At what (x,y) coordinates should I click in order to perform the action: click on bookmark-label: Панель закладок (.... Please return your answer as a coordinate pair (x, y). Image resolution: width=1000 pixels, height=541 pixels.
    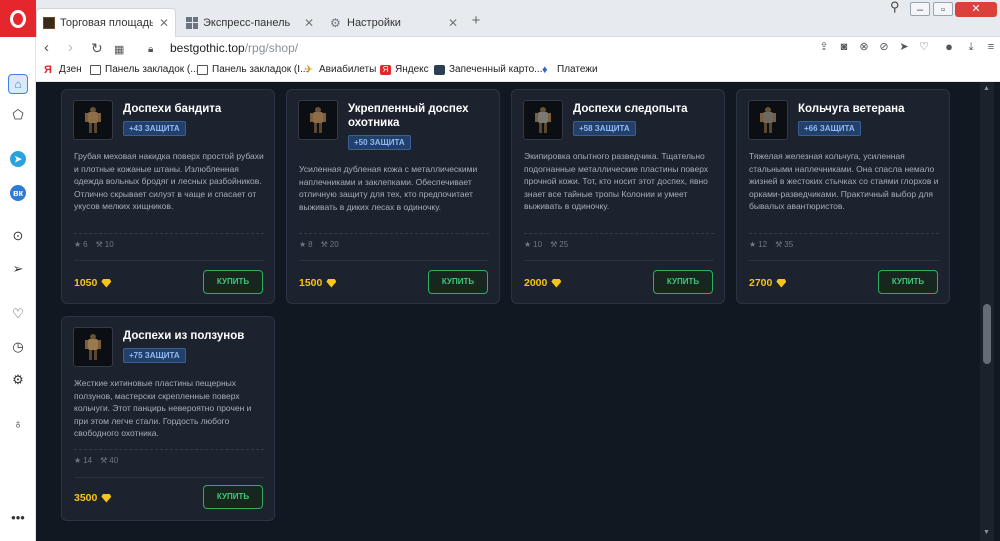
    Looking at the image, I should click on (152, 69).